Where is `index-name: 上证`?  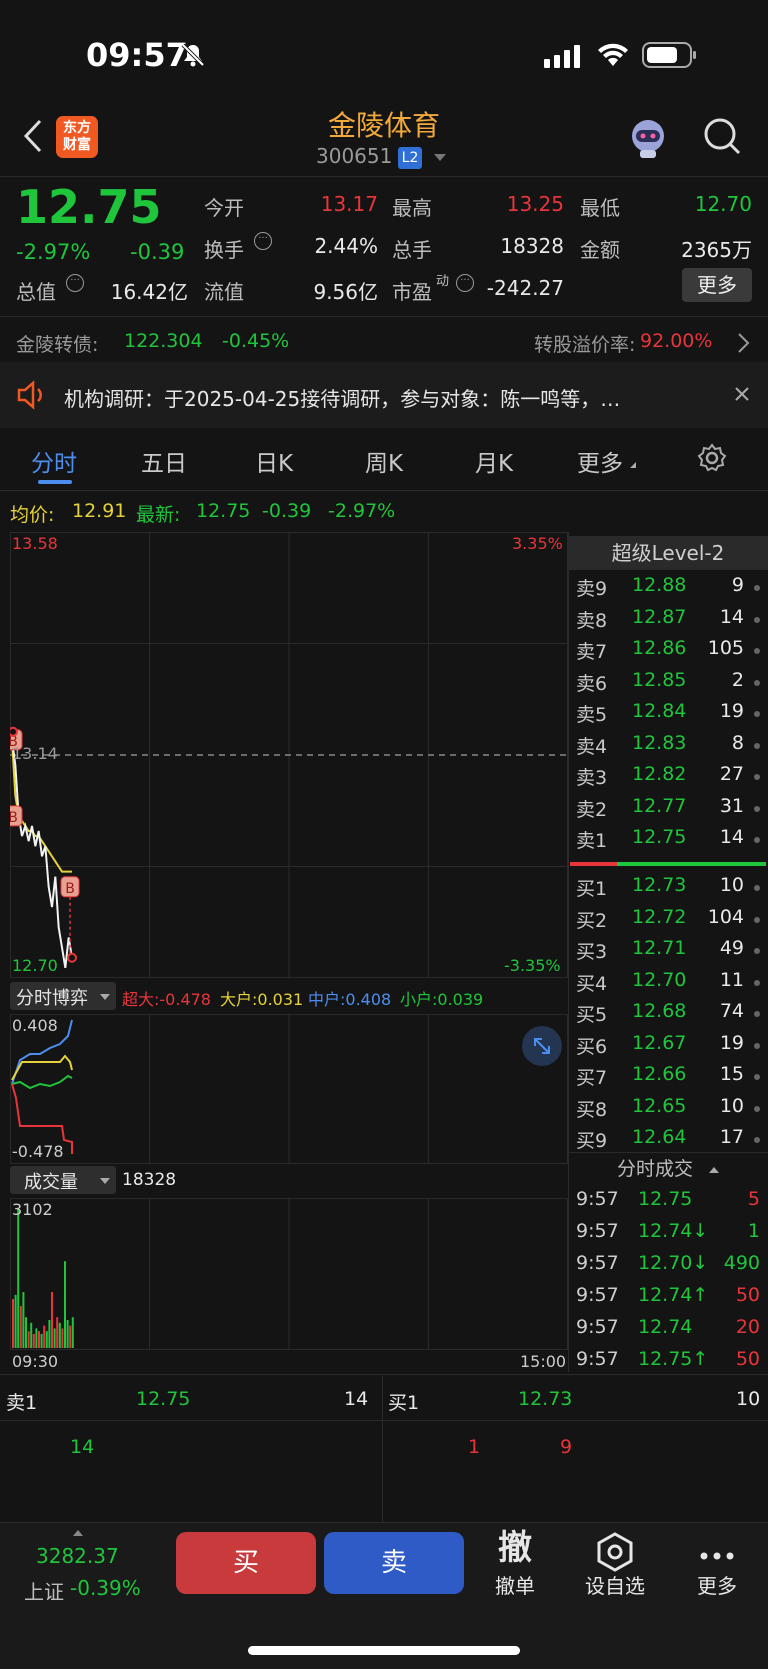 index-name: 上证 is located at coordinates (44, 1590).